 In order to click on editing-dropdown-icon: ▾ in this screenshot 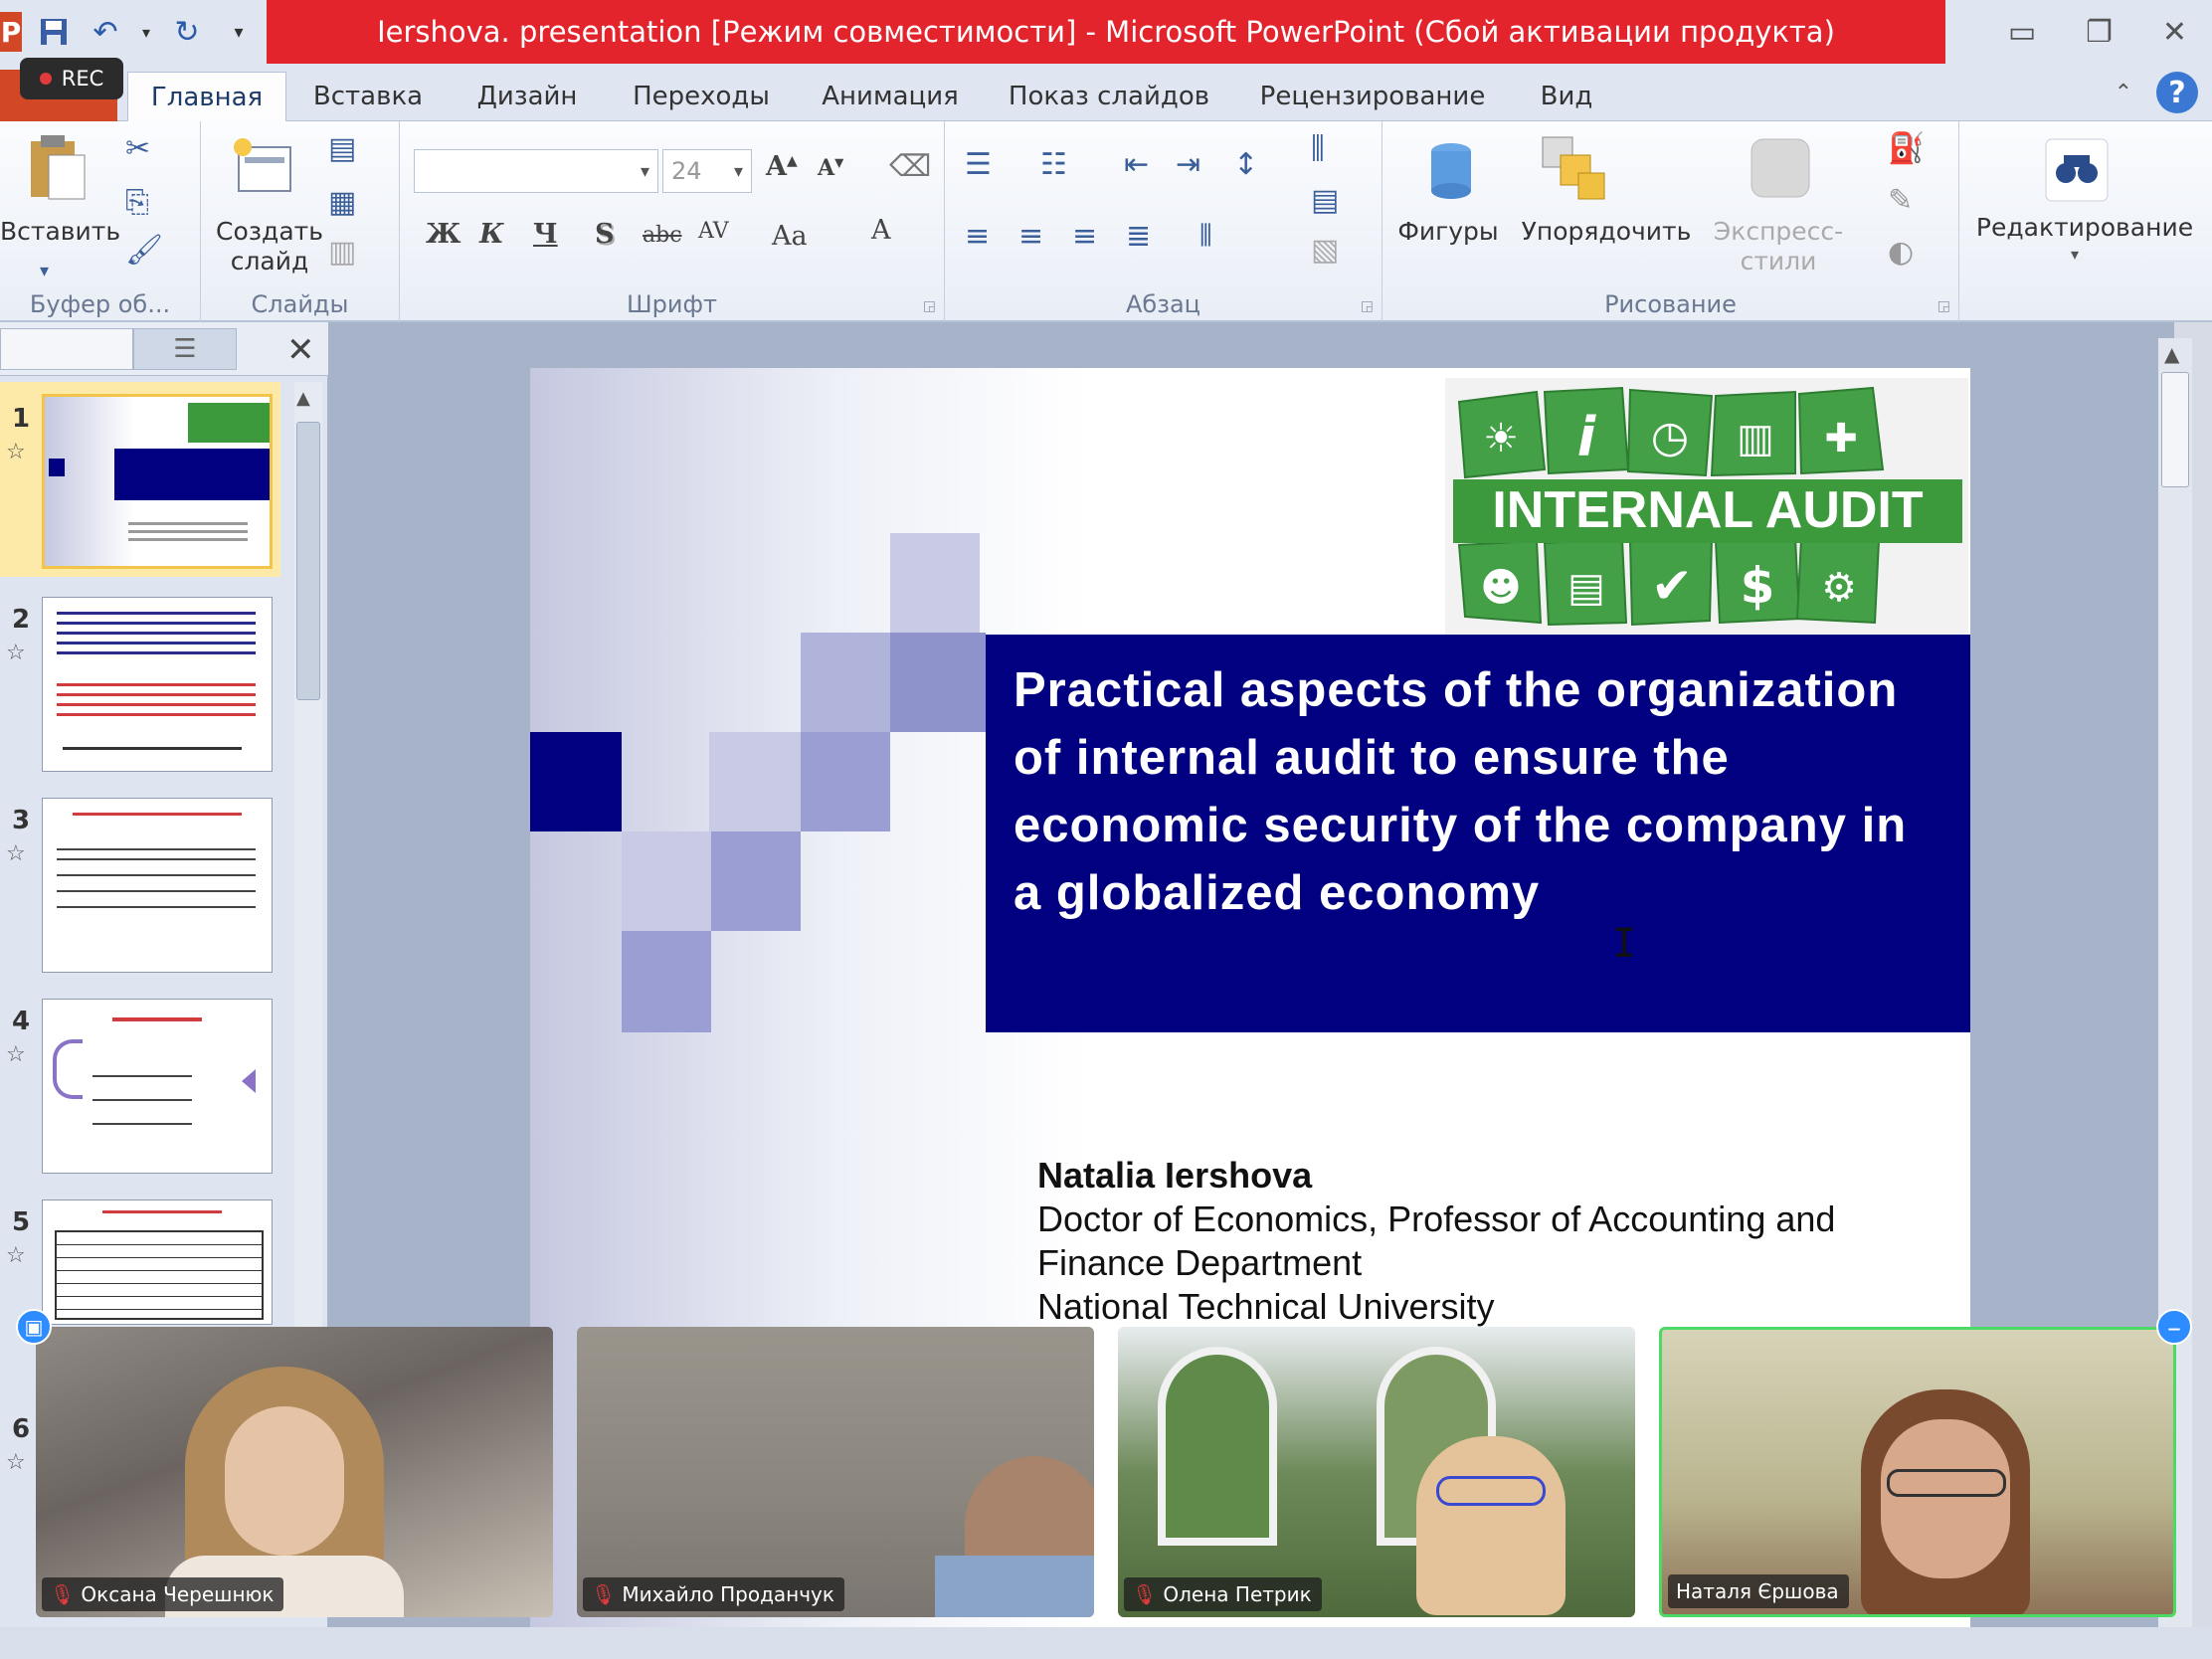, I will do `click(2075, 254)`.